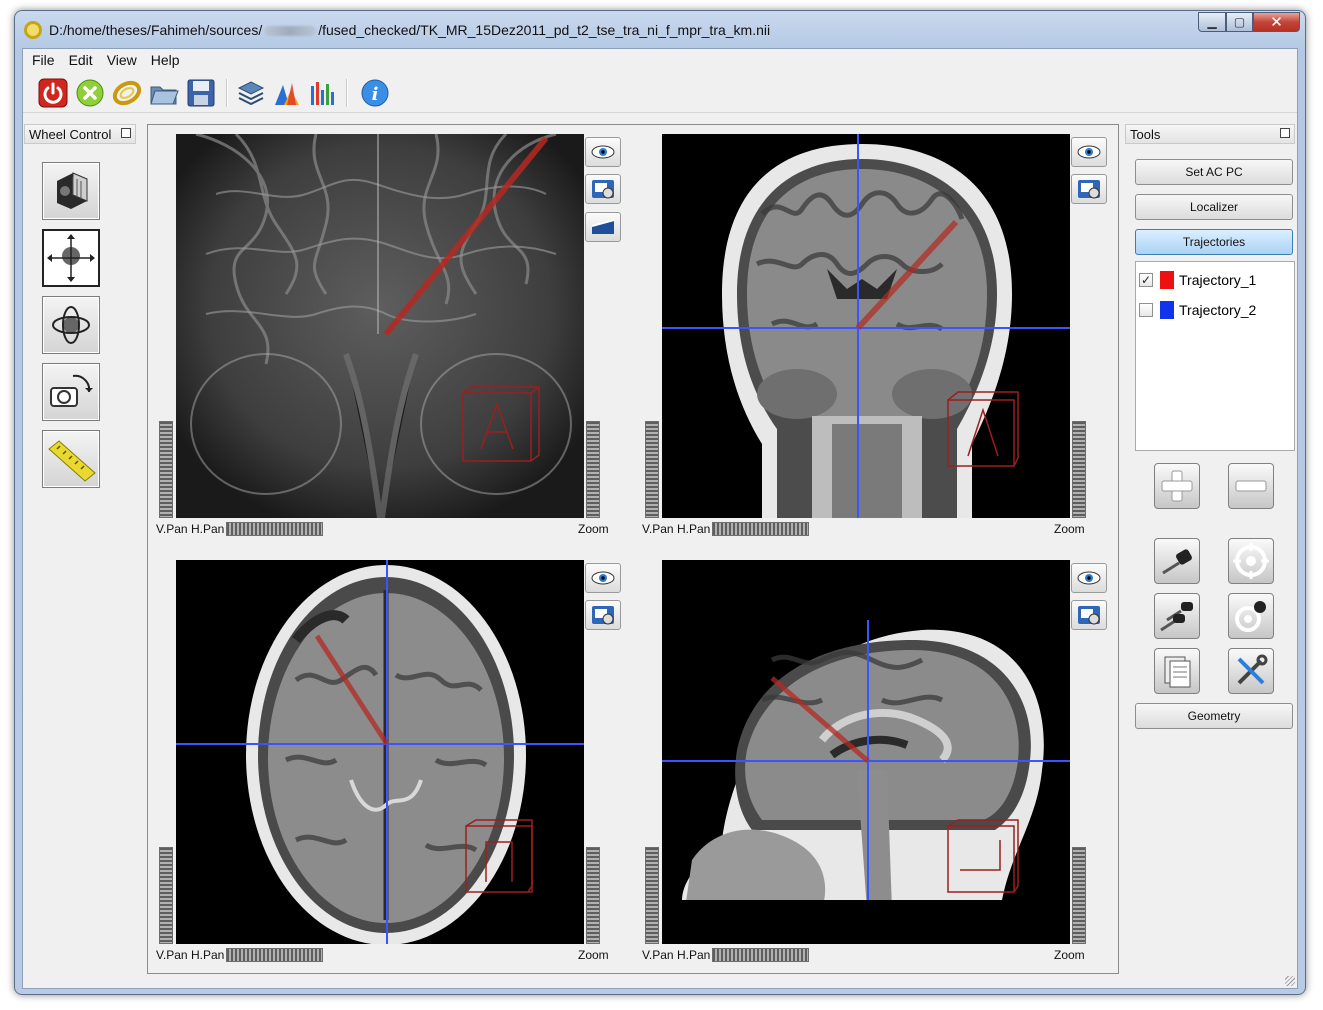  Describe the element at coordinates (1251, 561) in the screenshot. I see `target-button` at that location.